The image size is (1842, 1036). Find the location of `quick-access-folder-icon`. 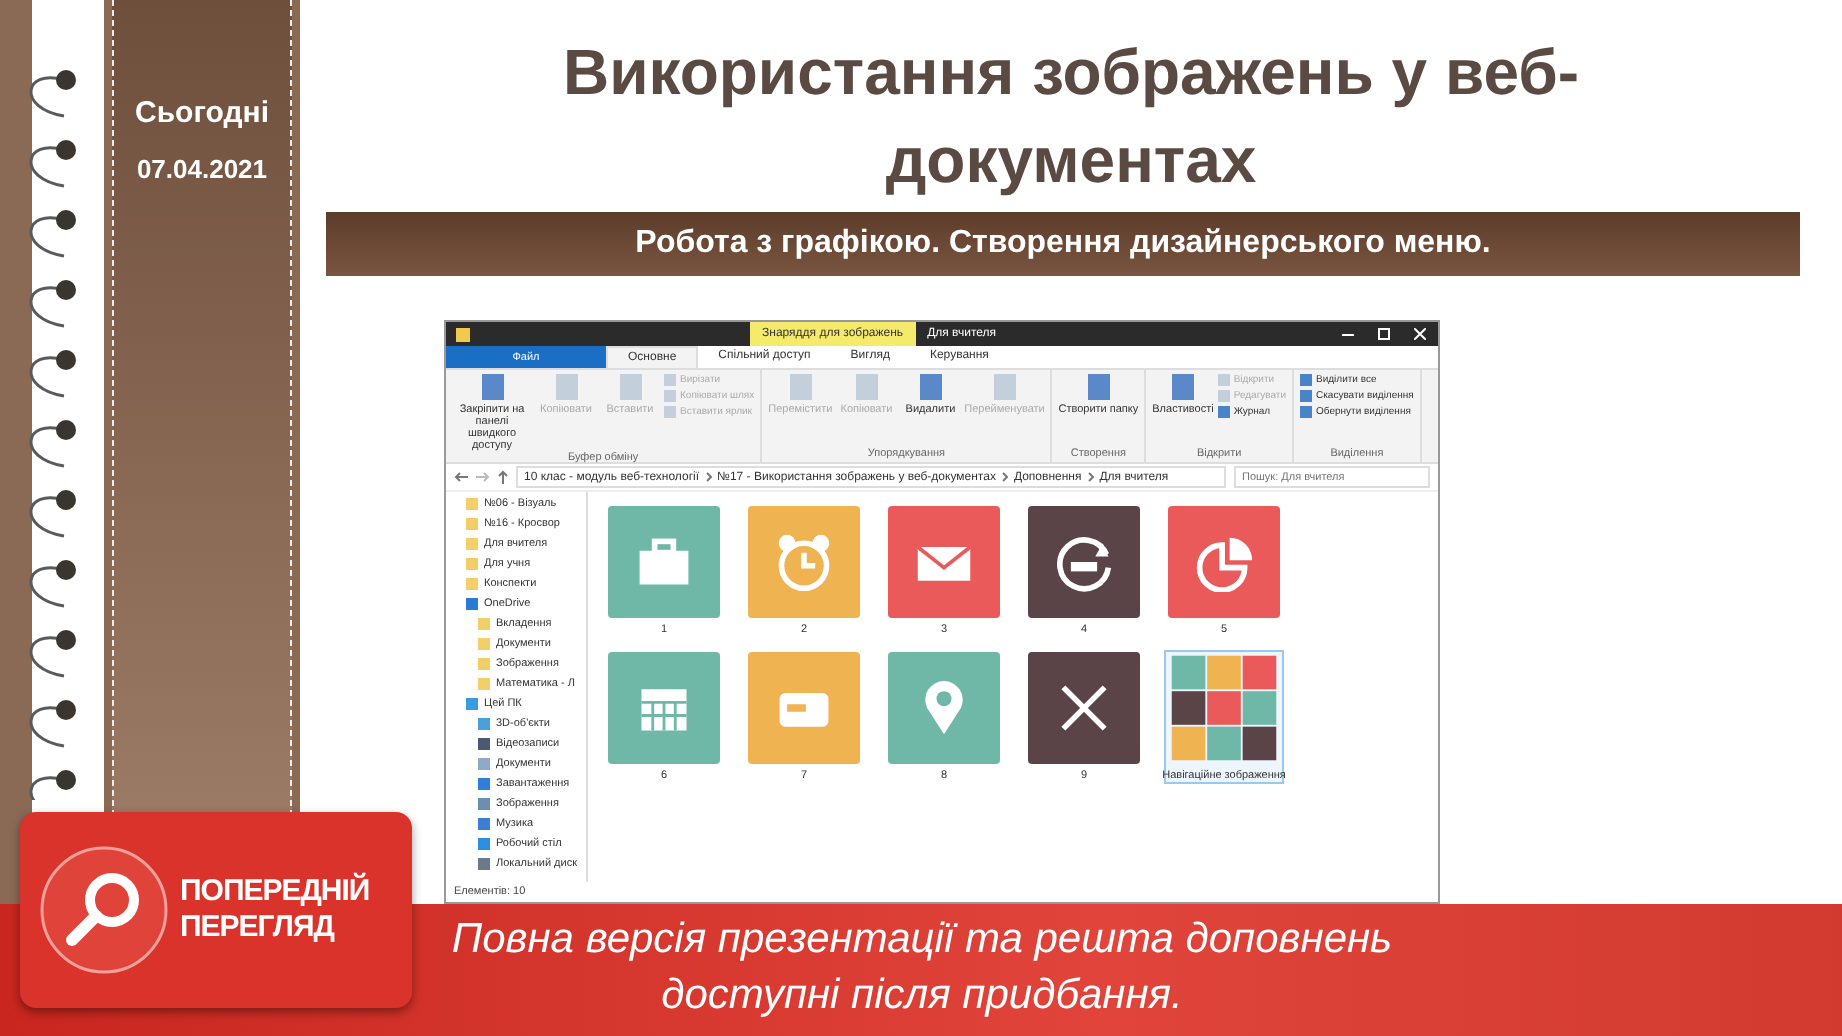

quick-access-folder-icon is located at coordinates (463, 334).